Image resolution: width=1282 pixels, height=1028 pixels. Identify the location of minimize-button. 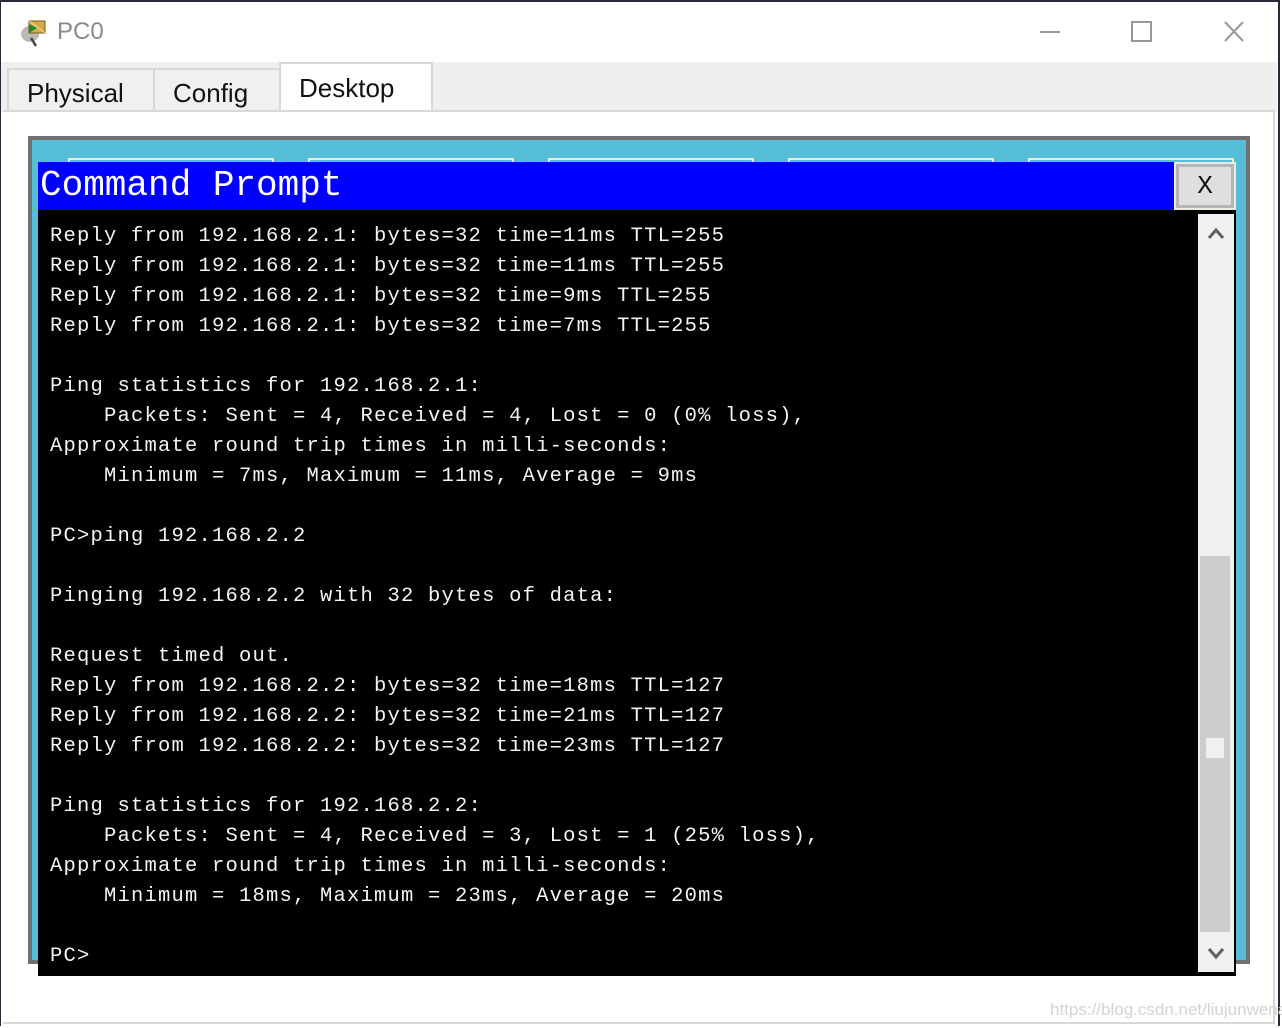
(1047, 31).